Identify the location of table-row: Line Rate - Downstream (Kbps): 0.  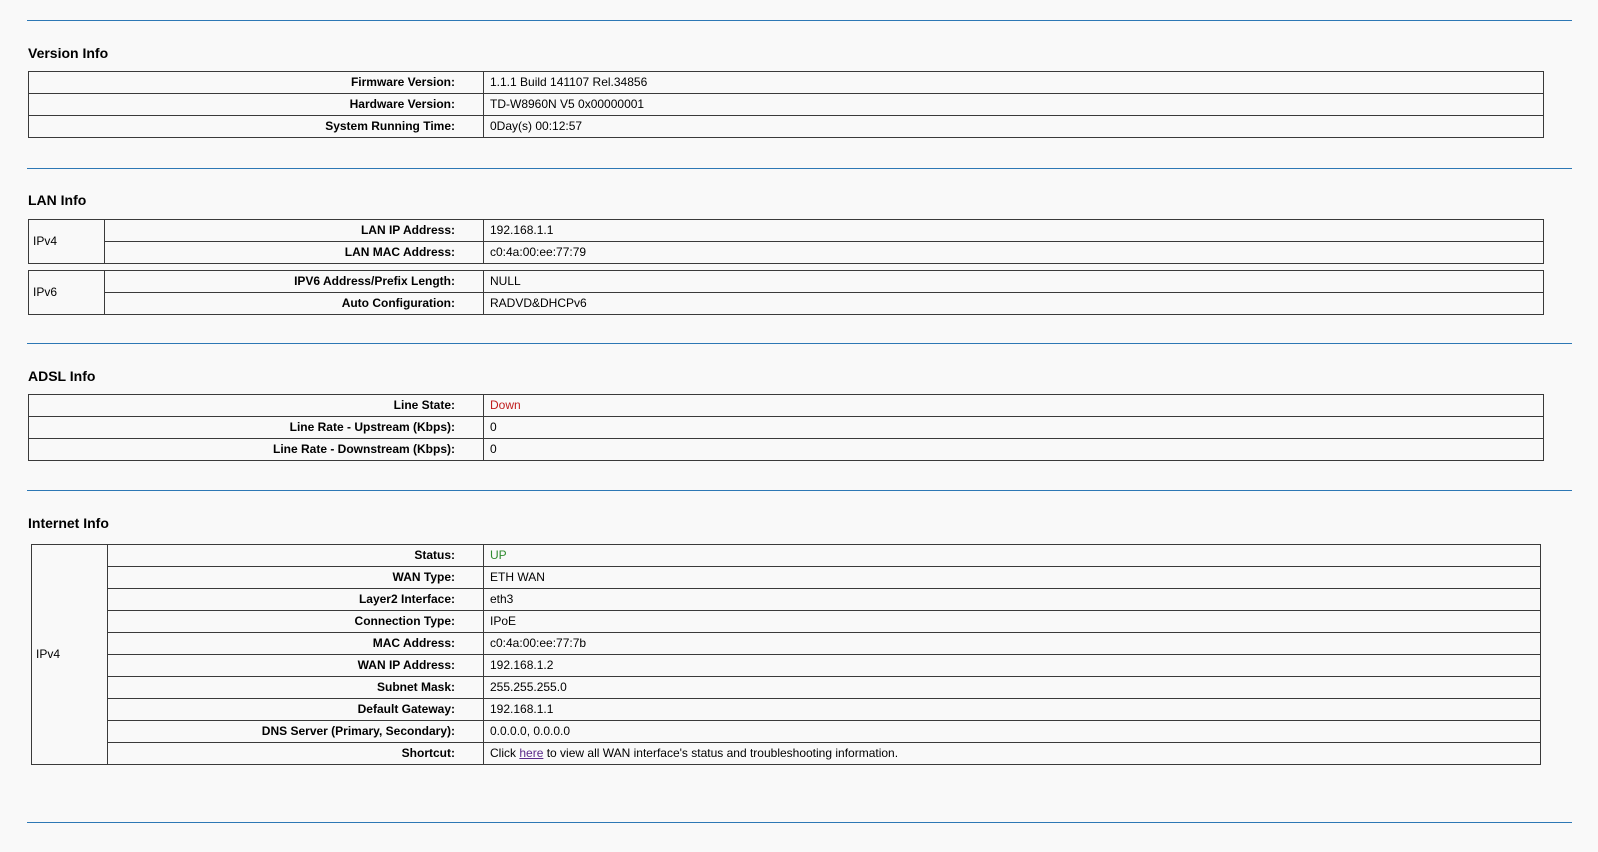
(786, 449).